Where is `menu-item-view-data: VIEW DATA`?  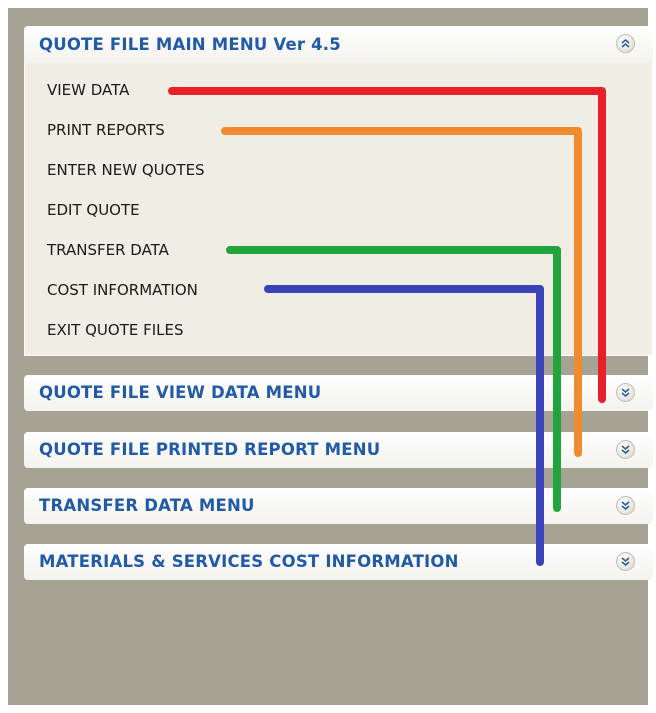 menu-item-view-data: VIEW DATA is located at coordinates (88, 90).